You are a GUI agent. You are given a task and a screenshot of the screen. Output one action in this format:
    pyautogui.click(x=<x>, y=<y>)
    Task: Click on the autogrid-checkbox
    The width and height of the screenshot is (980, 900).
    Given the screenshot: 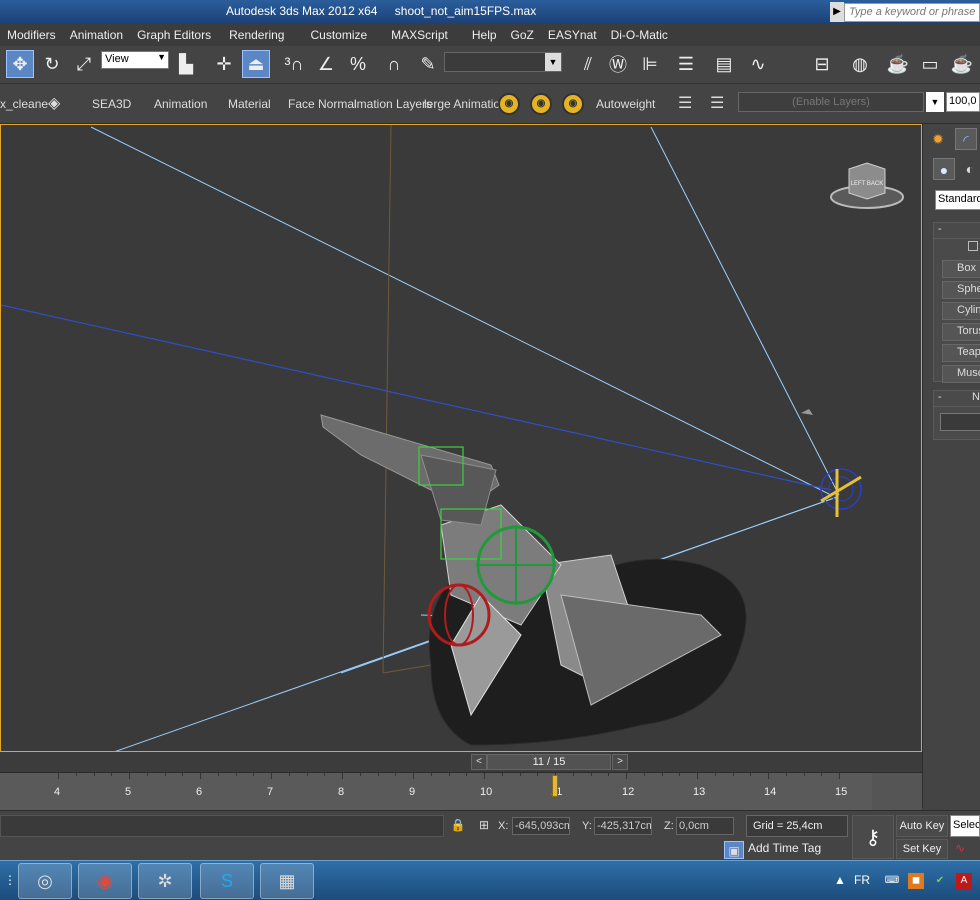 What is the action you would take?
    pyautogui.click(x=973, y=246)
    